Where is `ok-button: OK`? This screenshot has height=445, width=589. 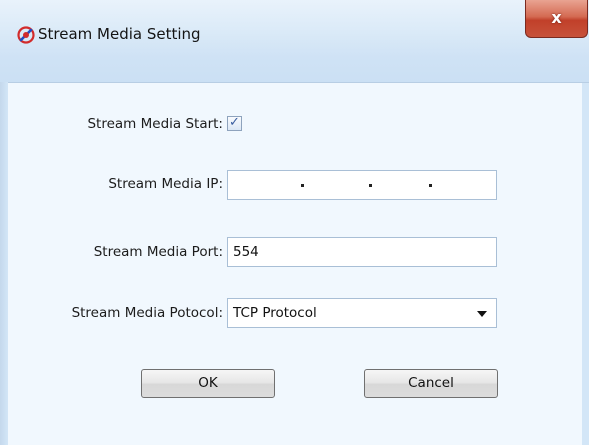
ok-button: OK is located at coordinates (208, 383).